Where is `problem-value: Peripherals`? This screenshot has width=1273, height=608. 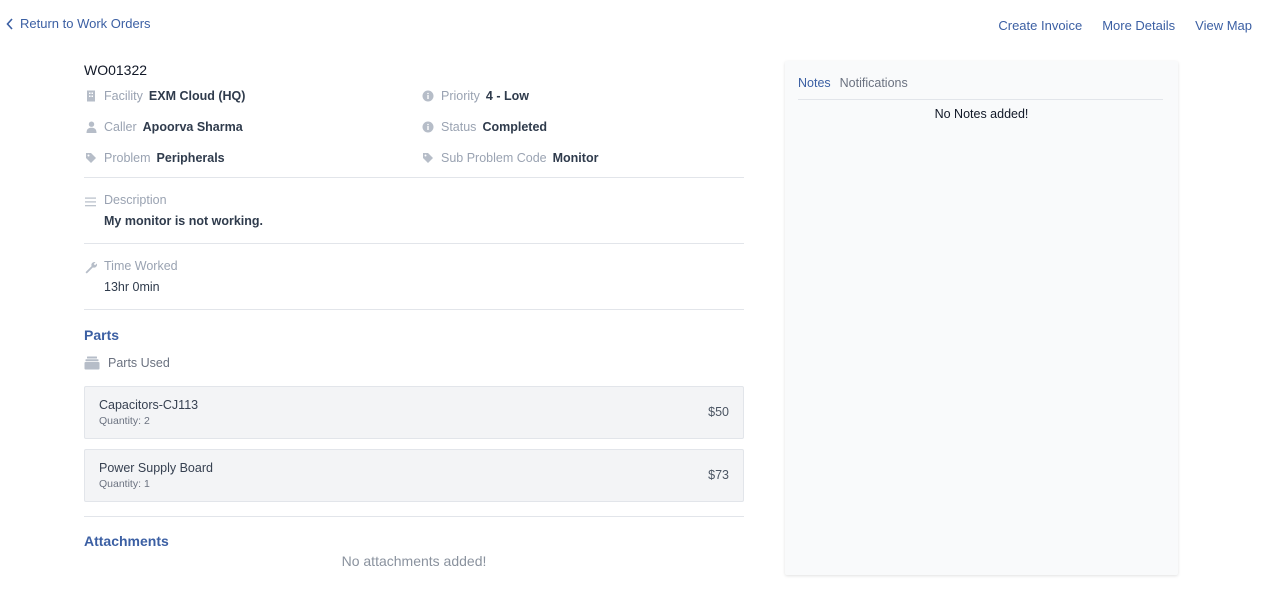 problem-value: Peripherals is located at coordinates (190, 158).